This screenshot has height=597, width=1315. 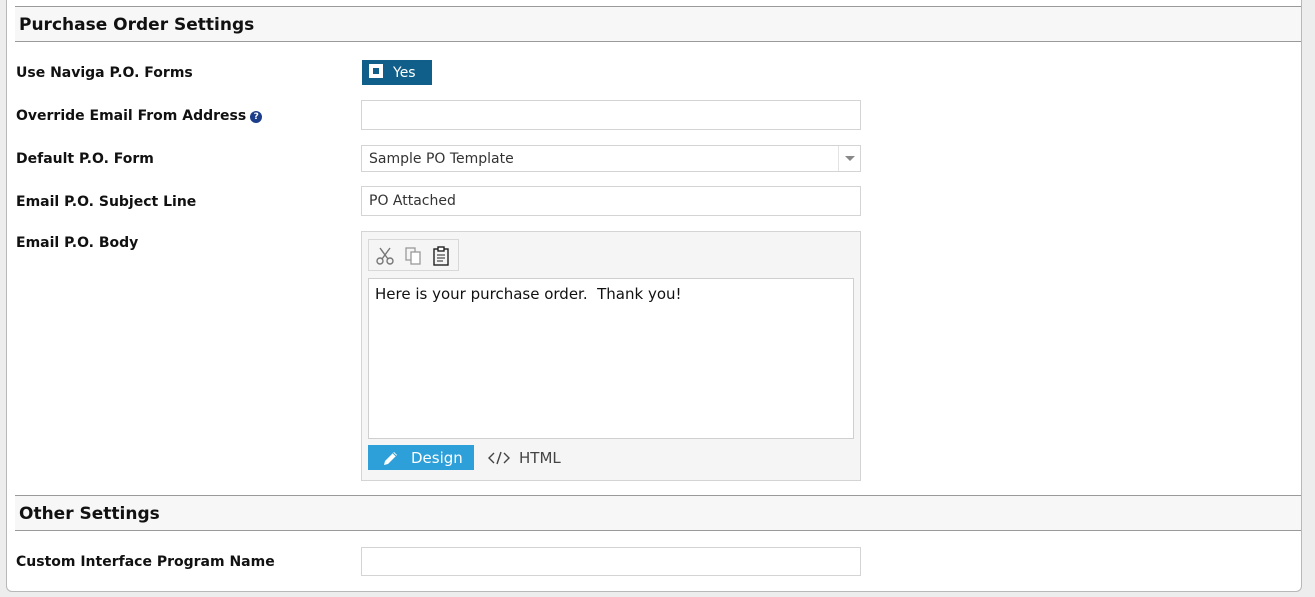 I want to click on override-email-input, so click(x=611, y=115).